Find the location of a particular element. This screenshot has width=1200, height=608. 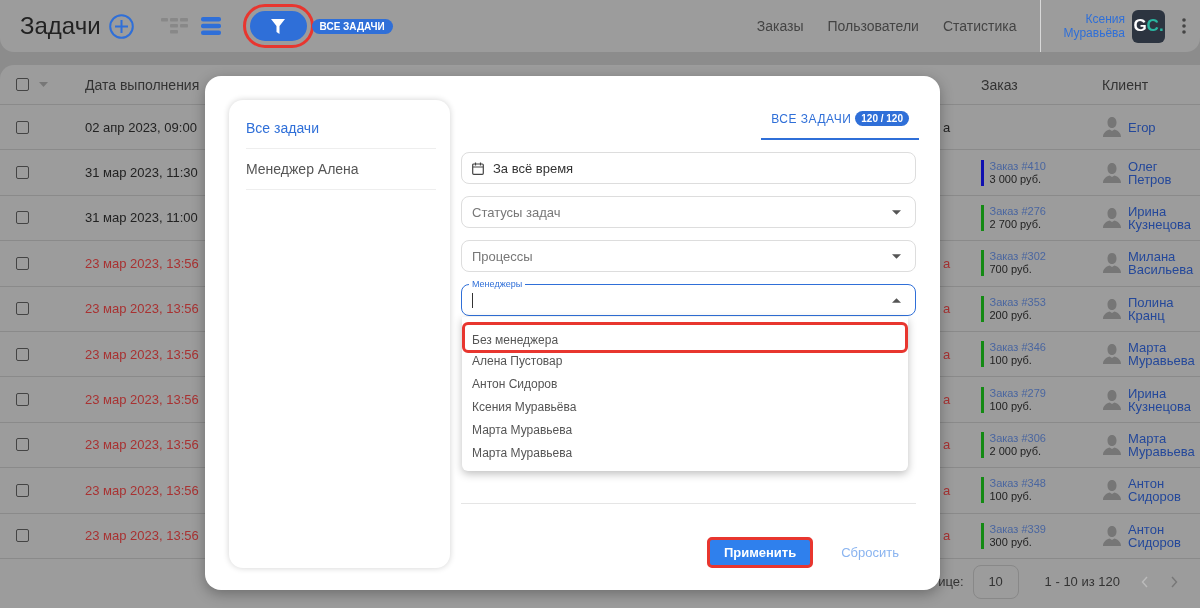

date-field: За всё время is located at coordinates (688, 168).